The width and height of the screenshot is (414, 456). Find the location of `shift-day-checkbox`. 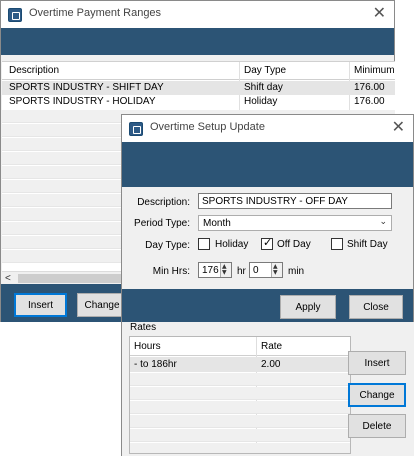

shift-day-checkbox is located at coordinates (337, 244).